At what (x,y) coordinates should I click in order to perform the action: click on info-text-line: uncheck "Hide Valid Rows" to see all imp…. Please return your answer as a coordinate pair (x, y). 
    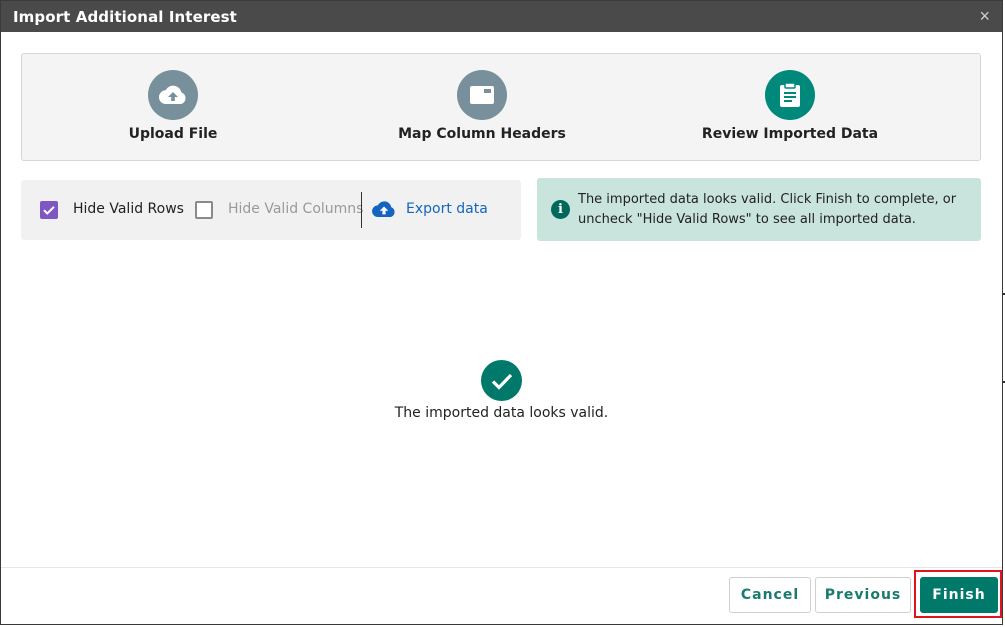
    Looking at the image, I should click on (747, 219).